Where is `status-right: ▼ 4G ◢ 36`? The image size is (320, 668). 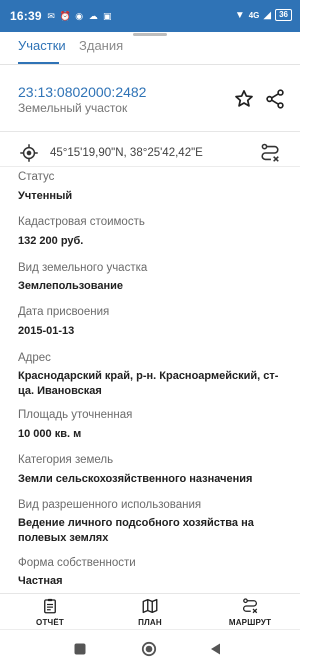 status-right: ▼ 4G ◢ 36 is located at coordinates (263, 15).